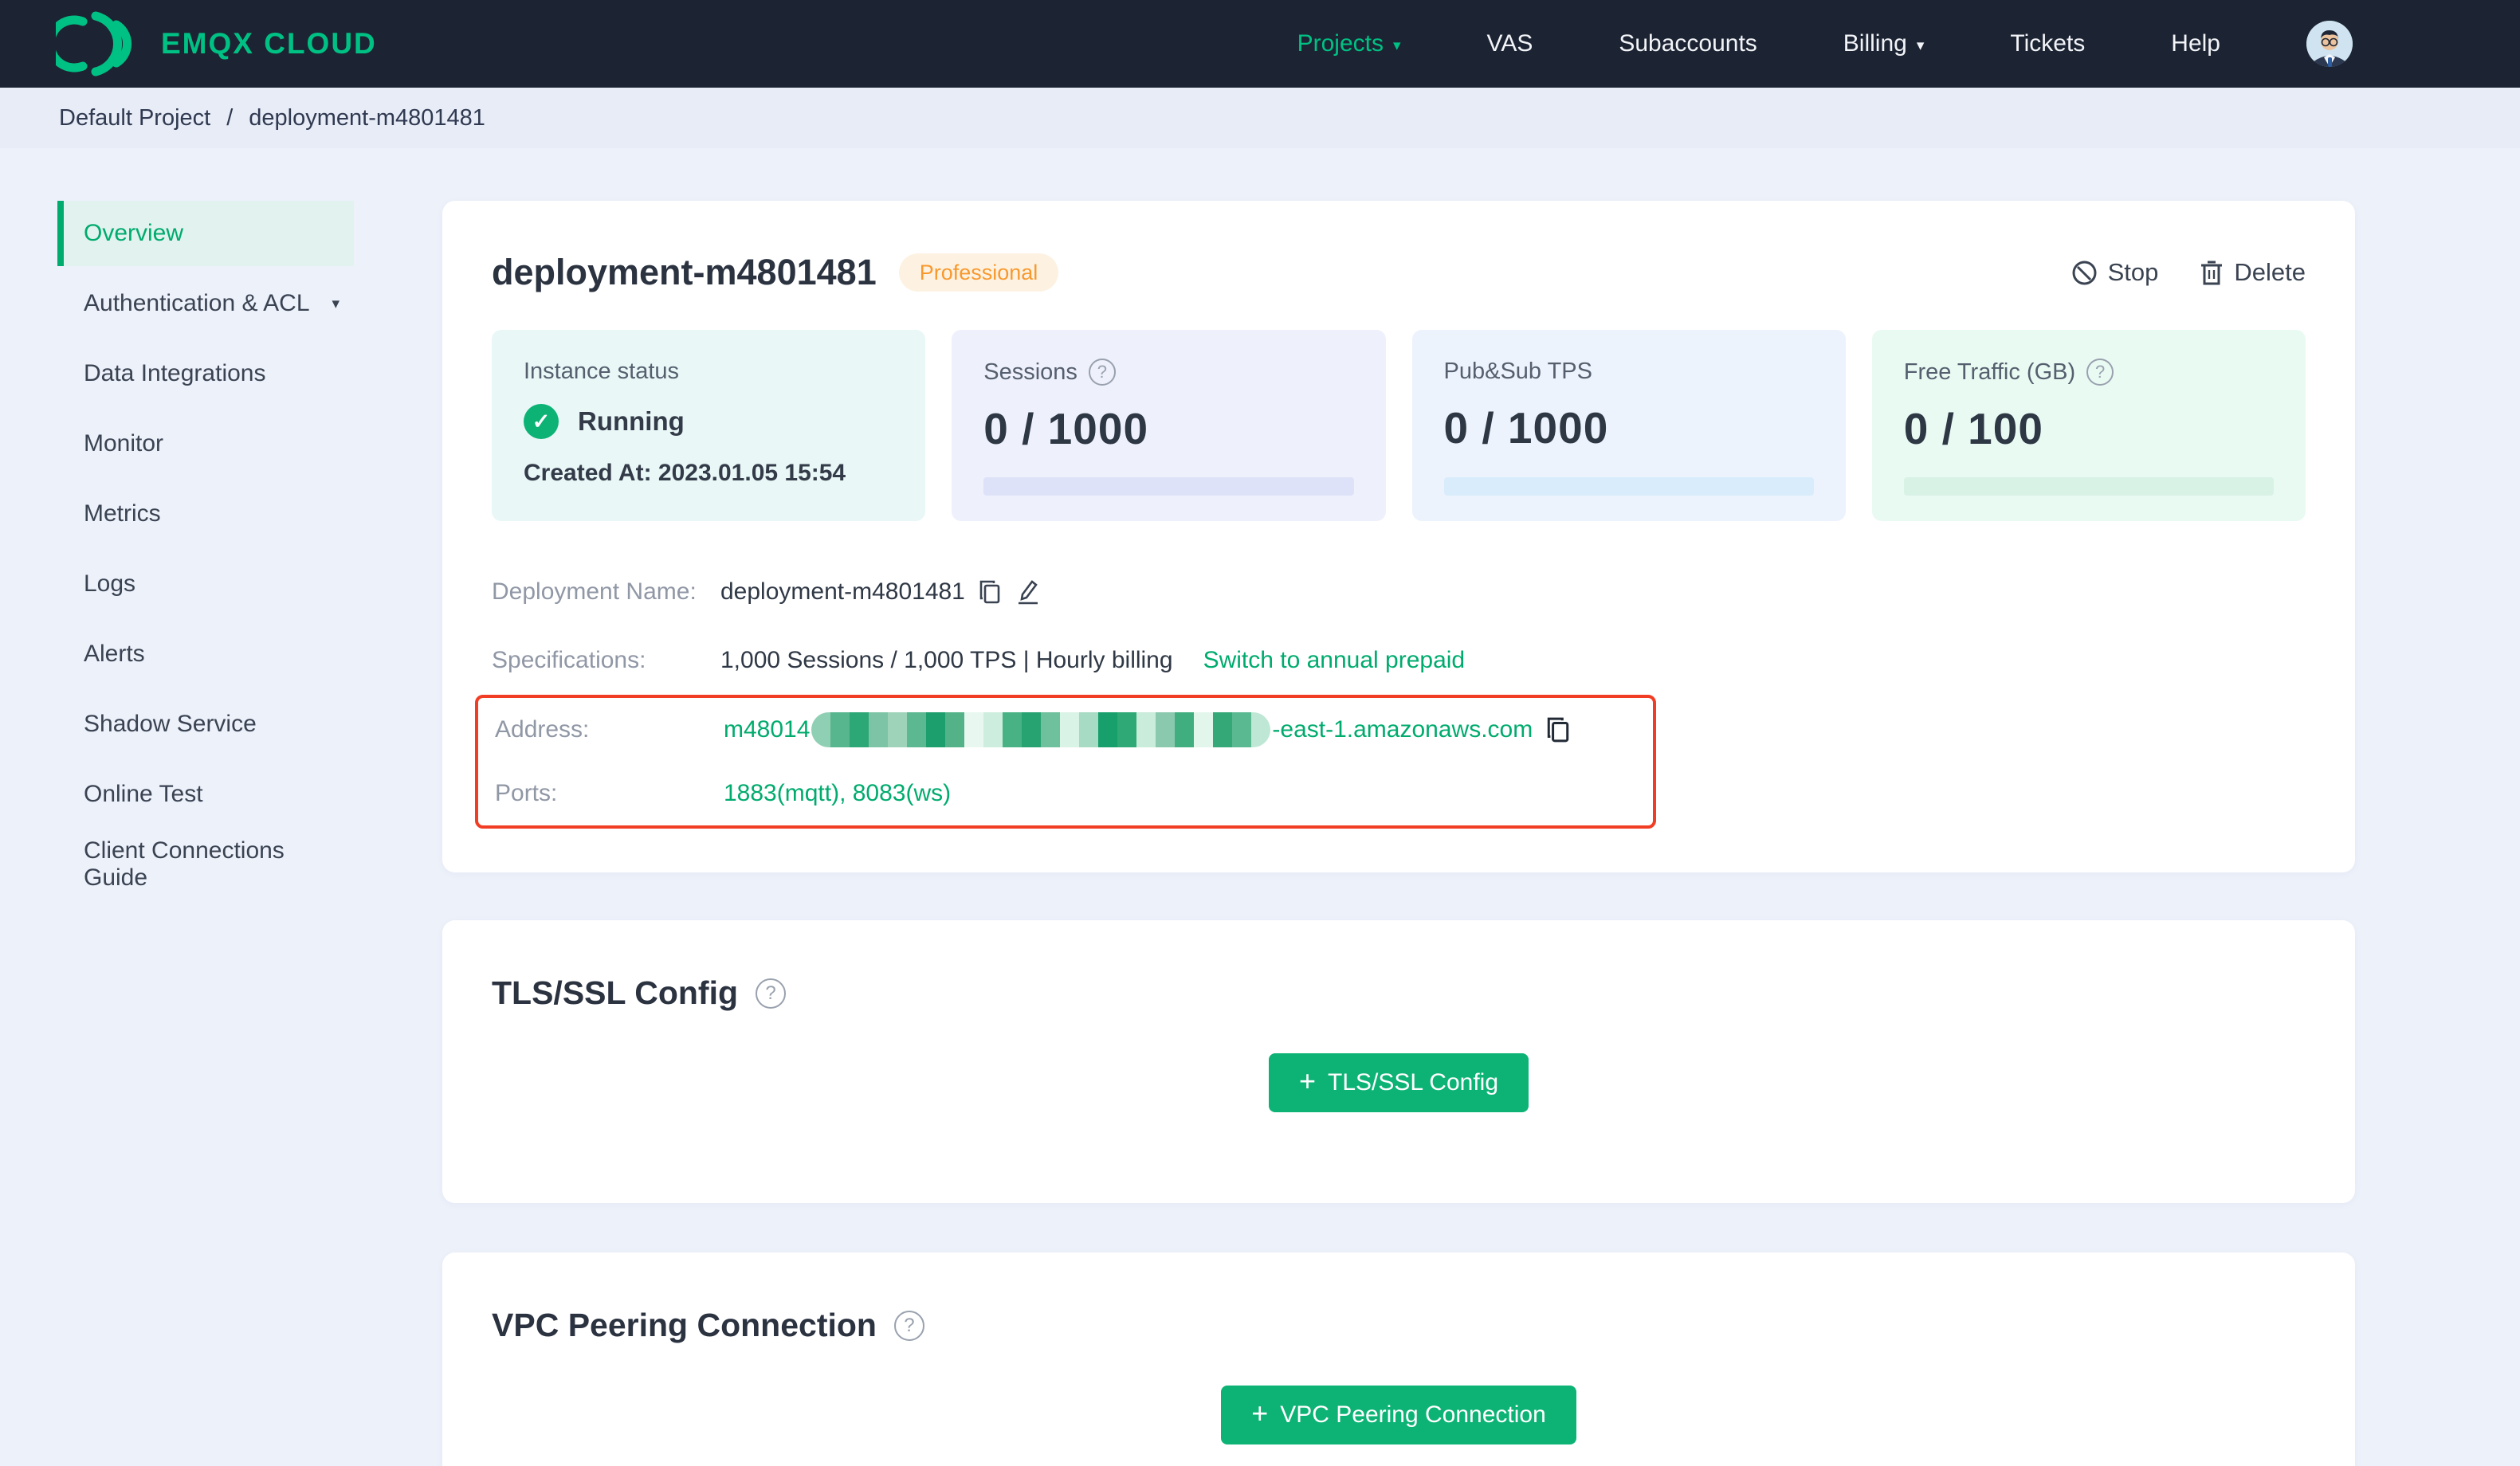 This screenshot has width=2520, height=1466. Describe the element at coordinates (1398, 1082) in the screenshot. I see `add-tls-ssl-config-button: + TLS/SSL Config` at that location.